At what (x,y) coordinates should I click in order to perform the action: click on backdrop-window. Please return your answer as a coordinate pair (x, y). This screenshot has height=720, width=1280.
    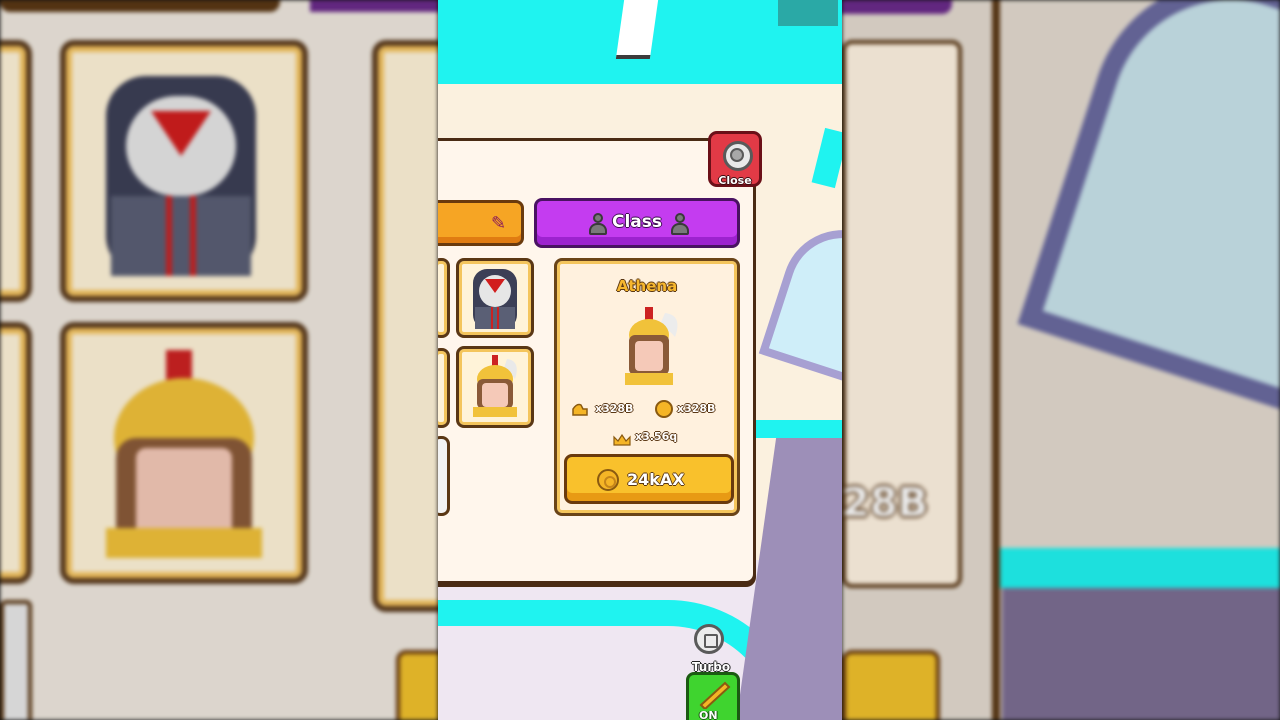
    Looking at the image, I should click on (1148, 208).